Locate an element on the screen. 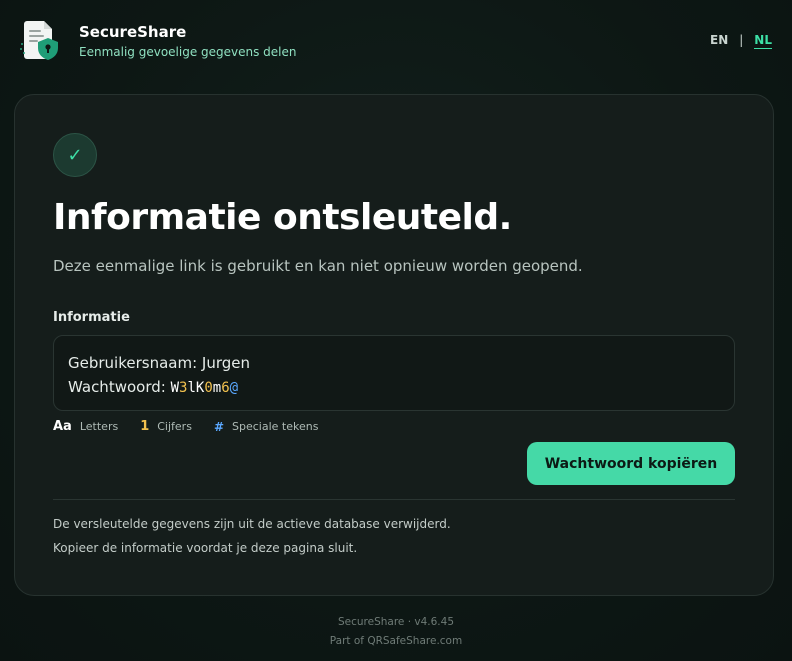 The image size is (792, 661). brand-title: SecureShare is located at coordinates (133, 32).